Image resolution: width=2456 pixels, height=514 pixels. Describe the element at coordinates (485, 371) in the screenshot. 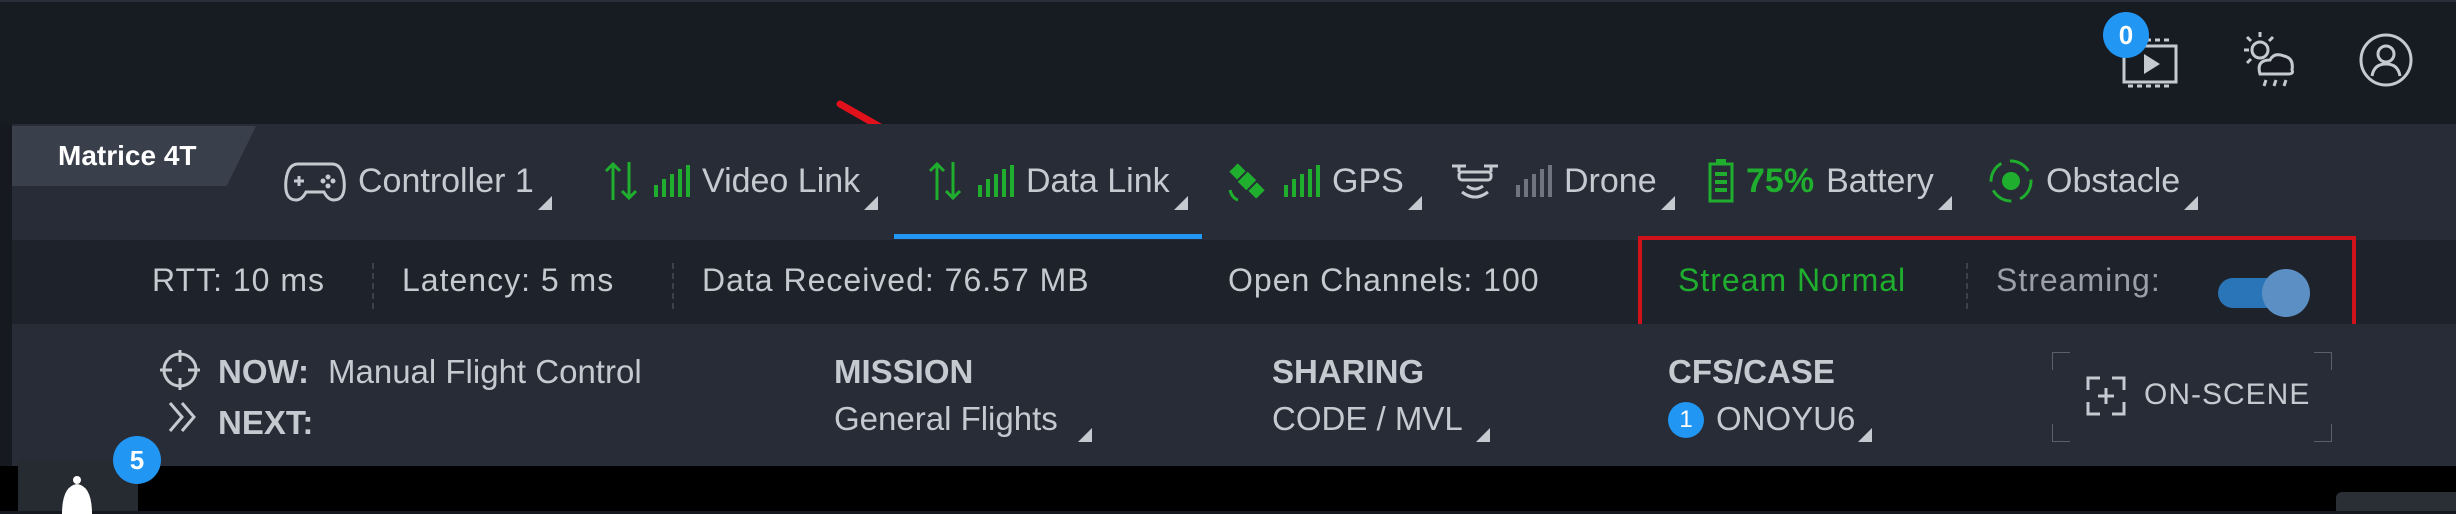

I see `now-value: Manual Flight Control` at that location.